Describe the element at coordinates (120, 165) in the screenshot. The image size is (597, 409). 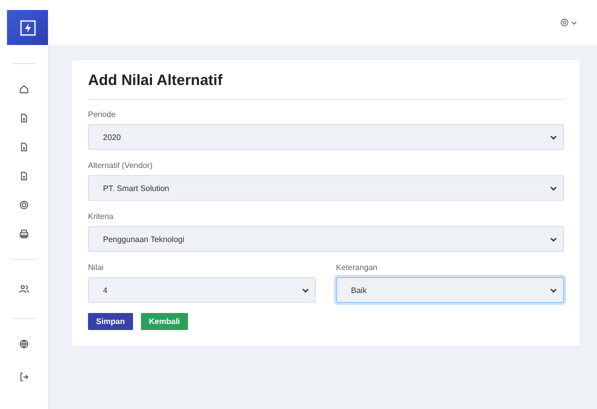
I see `field-label: Alternatif (Vendor)` at that location.